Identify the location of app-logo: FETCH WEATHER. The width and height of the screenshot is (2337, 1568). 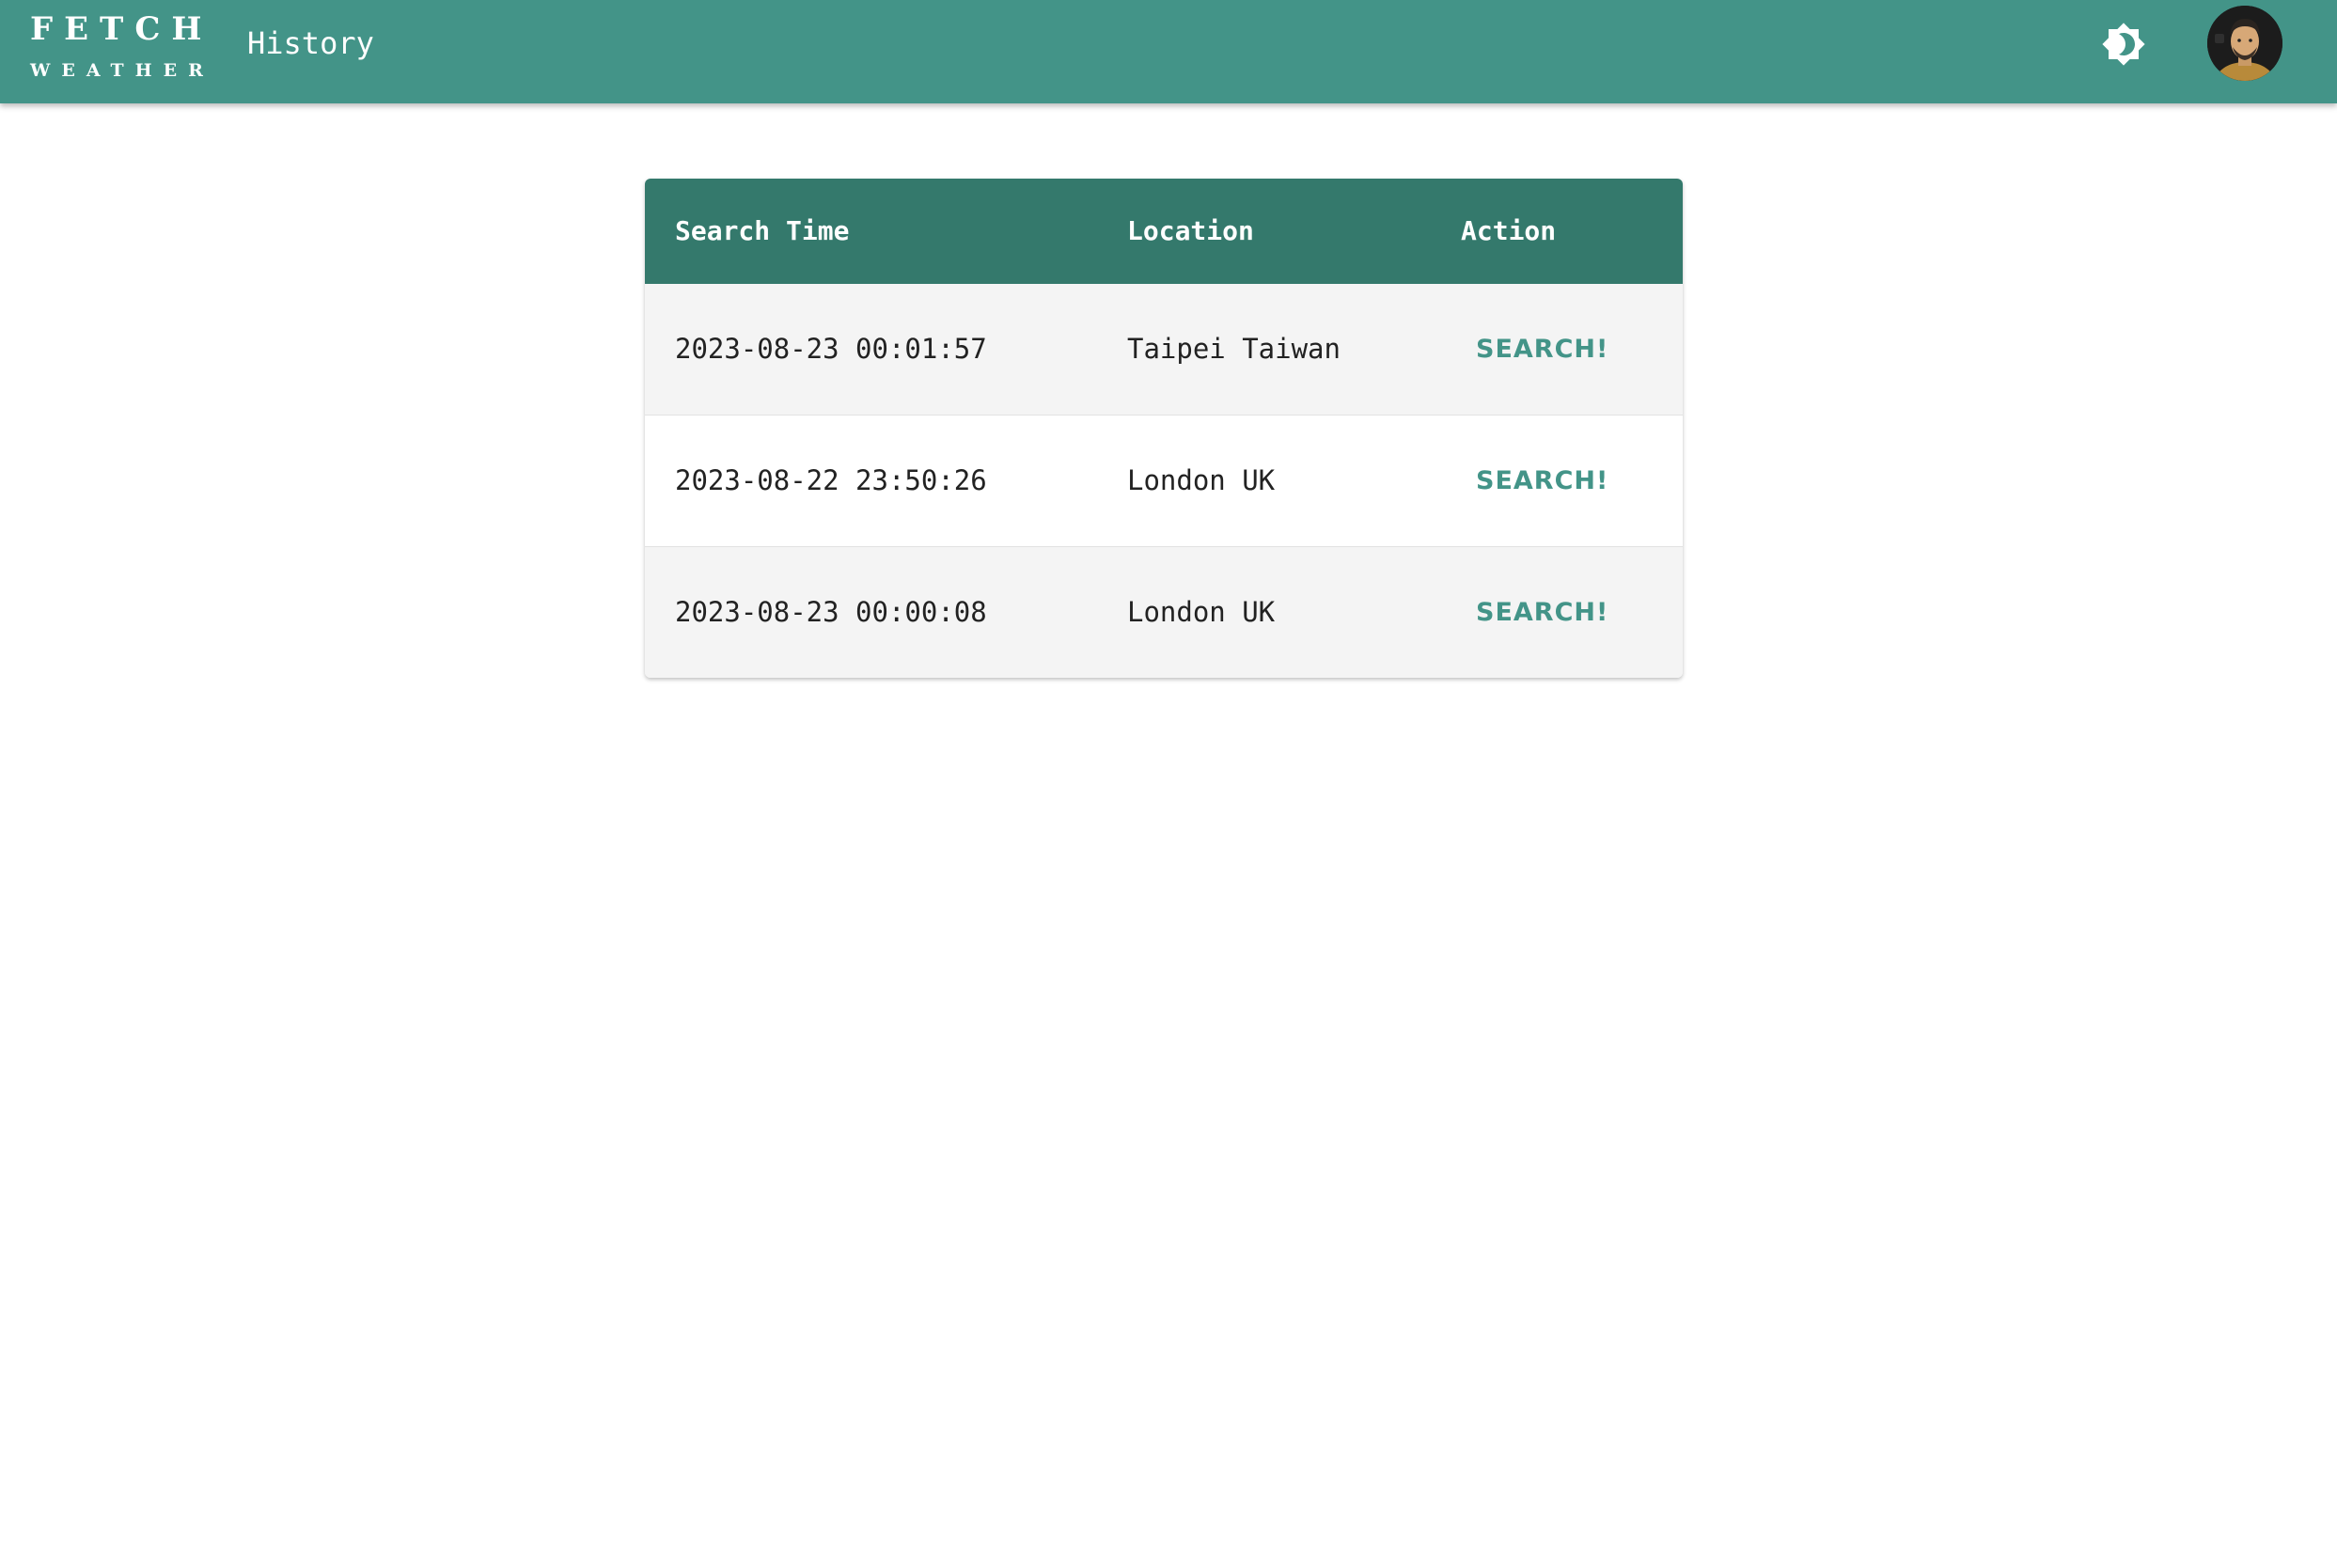
(122, 43).